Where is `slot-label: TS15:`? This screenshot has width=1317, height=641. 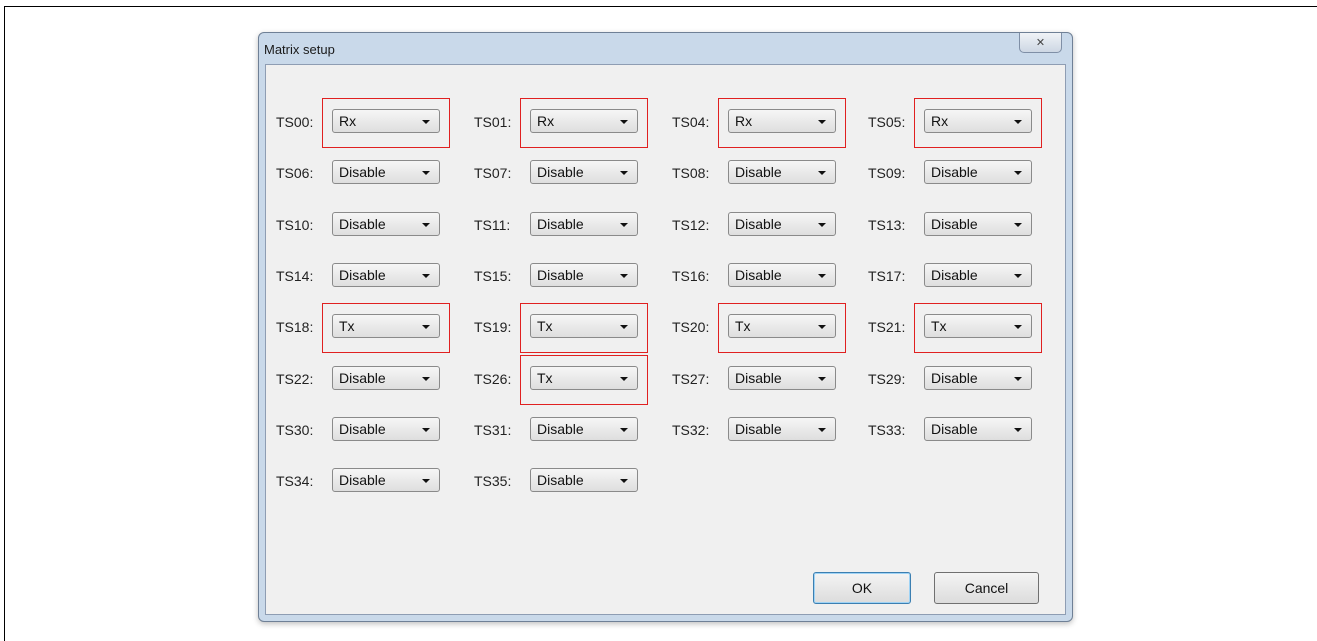
slot-label: TS15: is located at coordinates (493, 276).